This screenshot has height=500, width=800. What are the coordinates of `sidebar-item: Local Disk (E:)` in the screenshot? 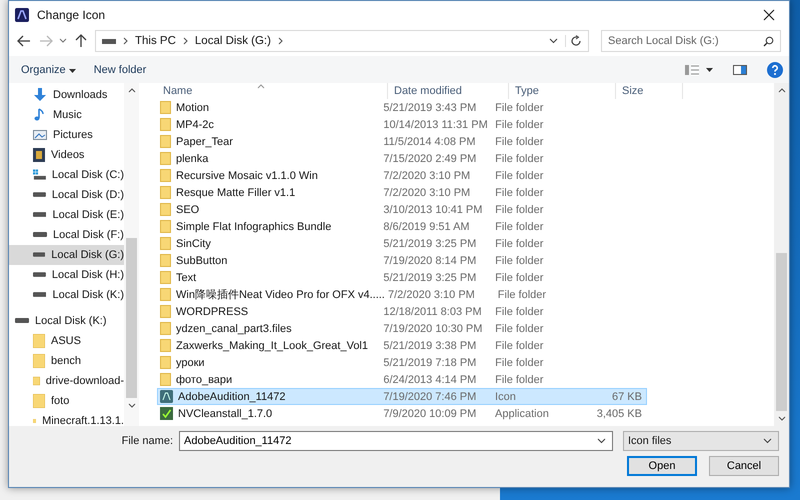 It's located at (66, 215).